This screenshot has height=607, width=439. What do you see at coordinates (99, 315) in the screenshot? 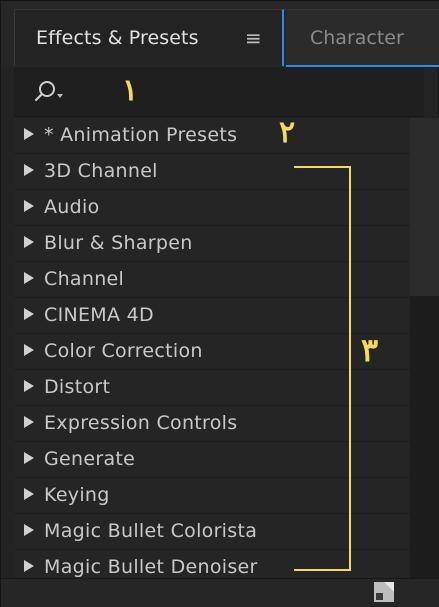
I see `list-item-label: CINEMA 4D` at bounding box center [99, 315].